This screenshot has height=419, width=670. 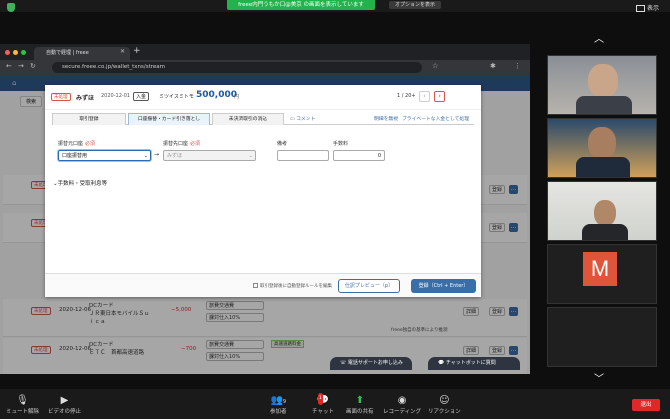 I want to click on rule-edit-checkbox: 取引登録後に自動登録ルールを編集, so click(x=292, y=286).